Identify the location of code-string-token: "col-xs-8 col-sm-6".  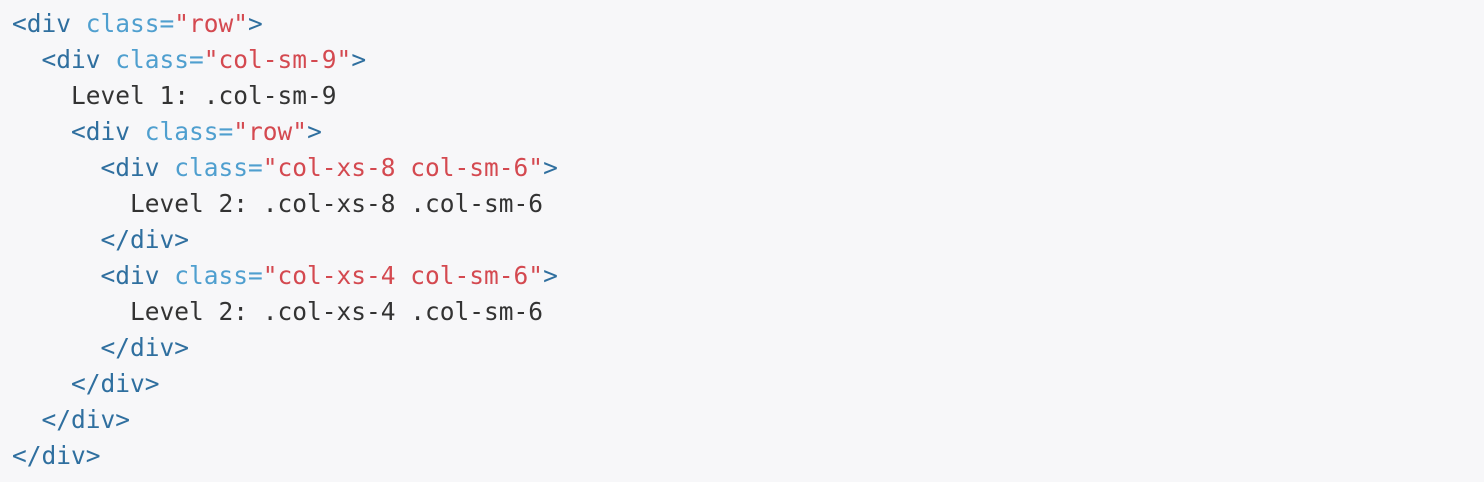
(403, 167).